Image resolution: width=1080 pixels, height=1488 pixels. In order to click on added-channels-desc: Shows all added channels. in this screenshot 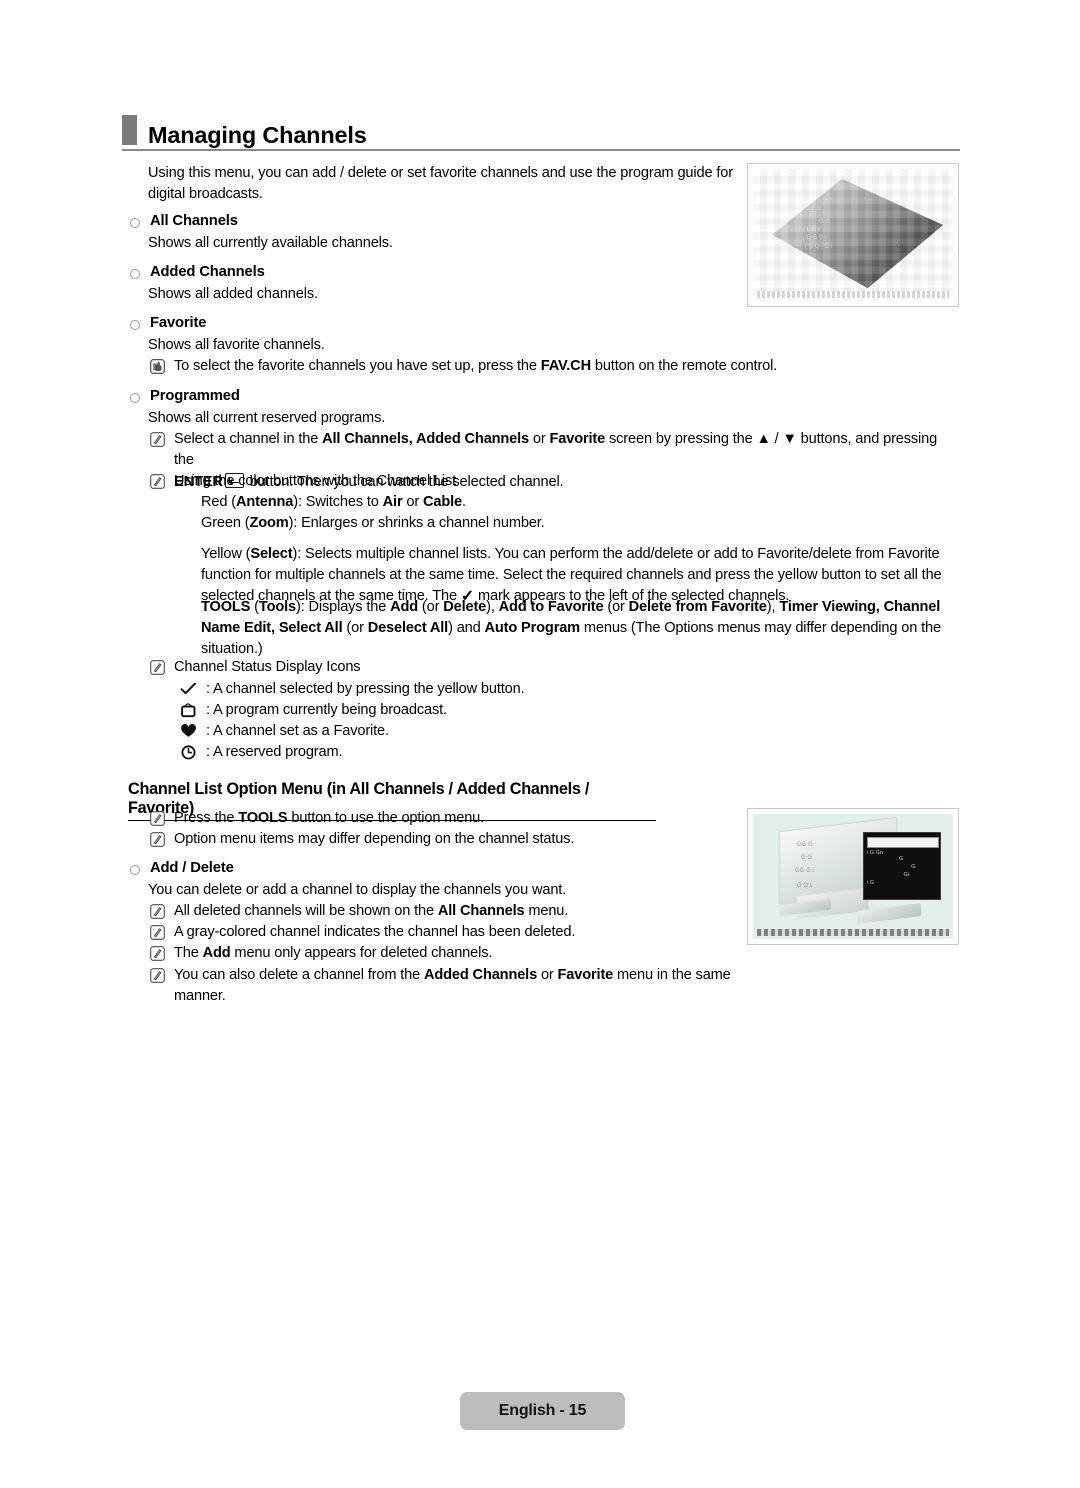, I will do `click(233, 294)`.